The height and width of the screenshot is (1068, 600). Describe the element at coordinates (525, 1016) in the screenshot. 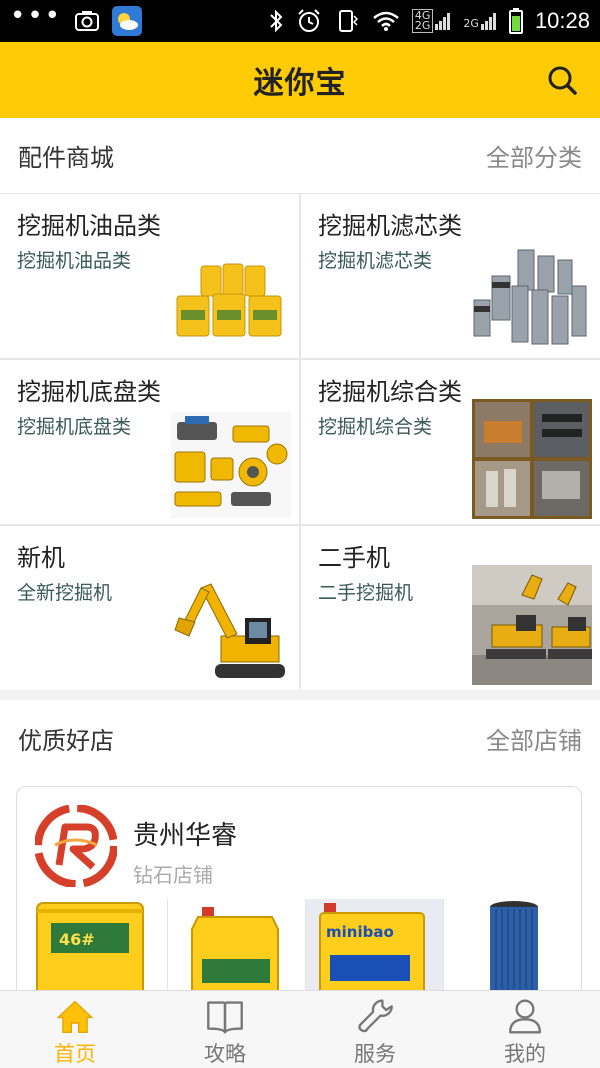

I see `user-icon` at that location.